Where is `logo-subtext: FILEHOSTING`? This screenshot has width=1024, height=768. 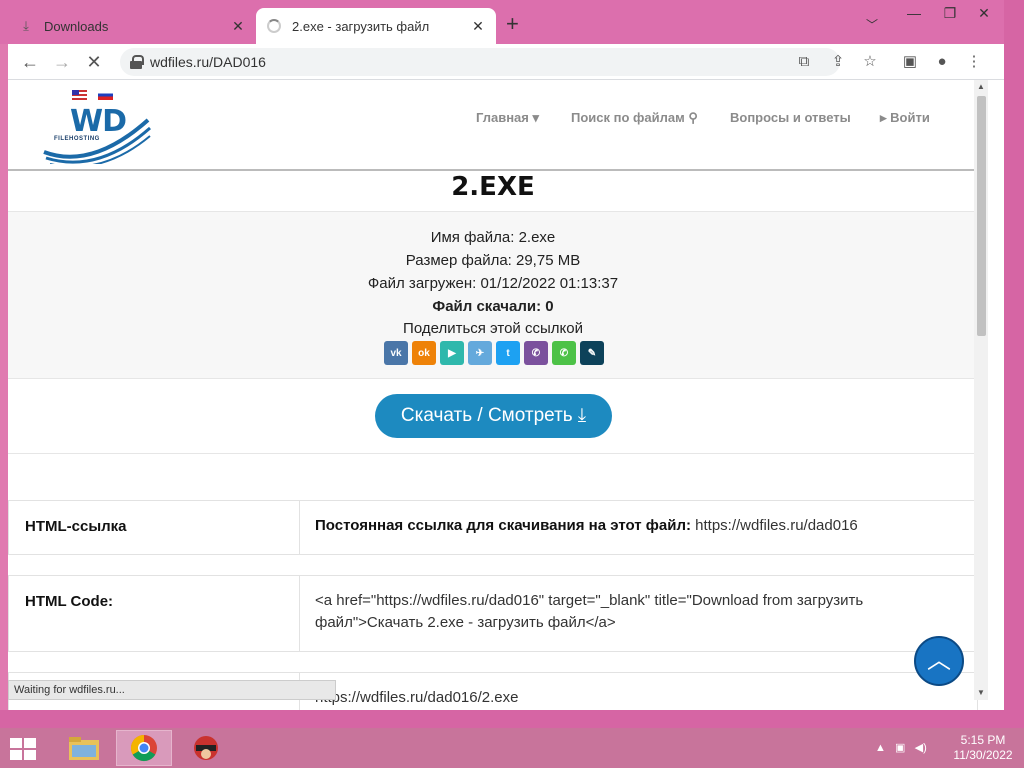 logo-subtext: FILEHOSTING is located at coordinates (77, 139).